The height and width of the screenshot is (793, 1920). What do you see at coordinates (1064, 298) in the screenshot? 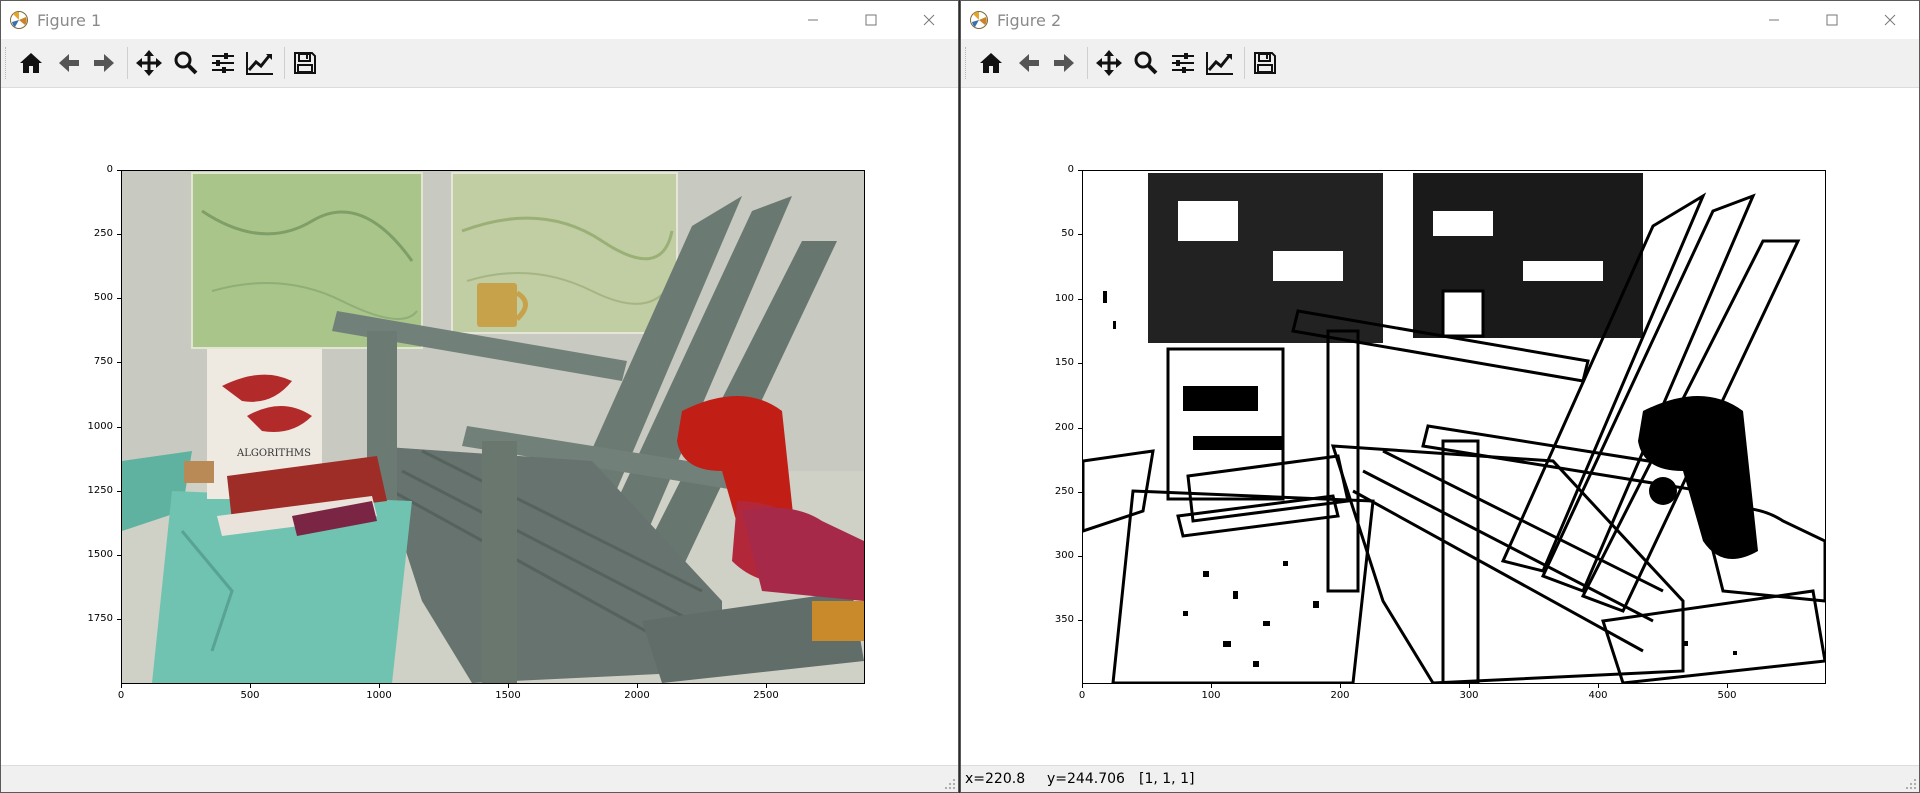
I see `y-tick-label: 100` at bounding box center [1064, 298].